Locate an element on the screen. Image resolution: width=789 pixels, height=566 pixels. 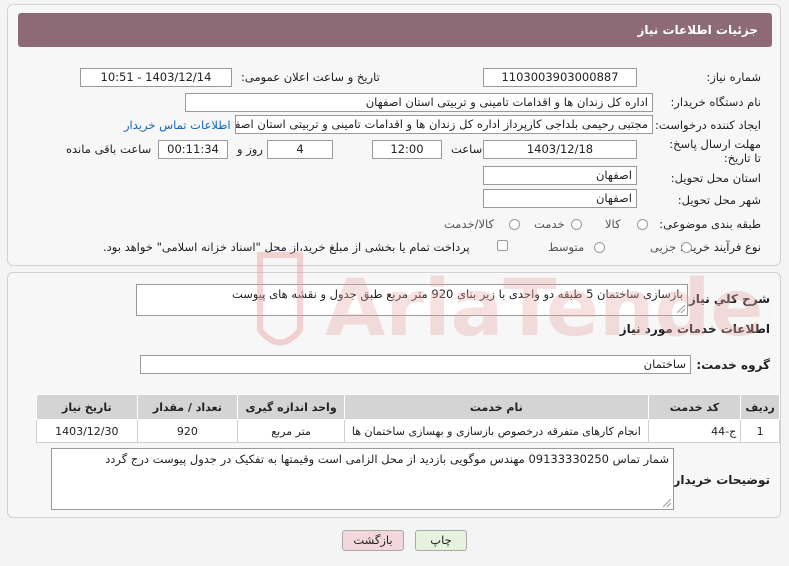
process-minor-radio is located at coordinates (686, 247).